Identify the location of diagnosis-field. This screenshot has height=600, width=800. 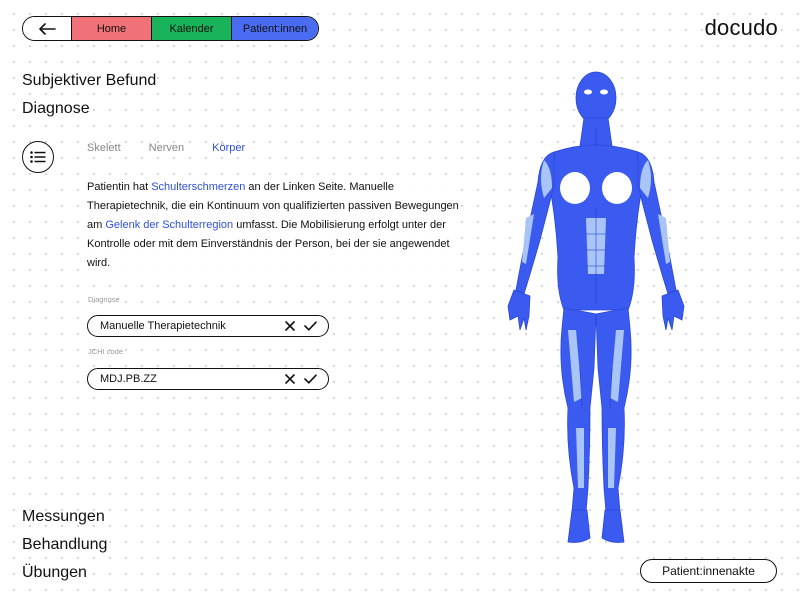
(208, 326).